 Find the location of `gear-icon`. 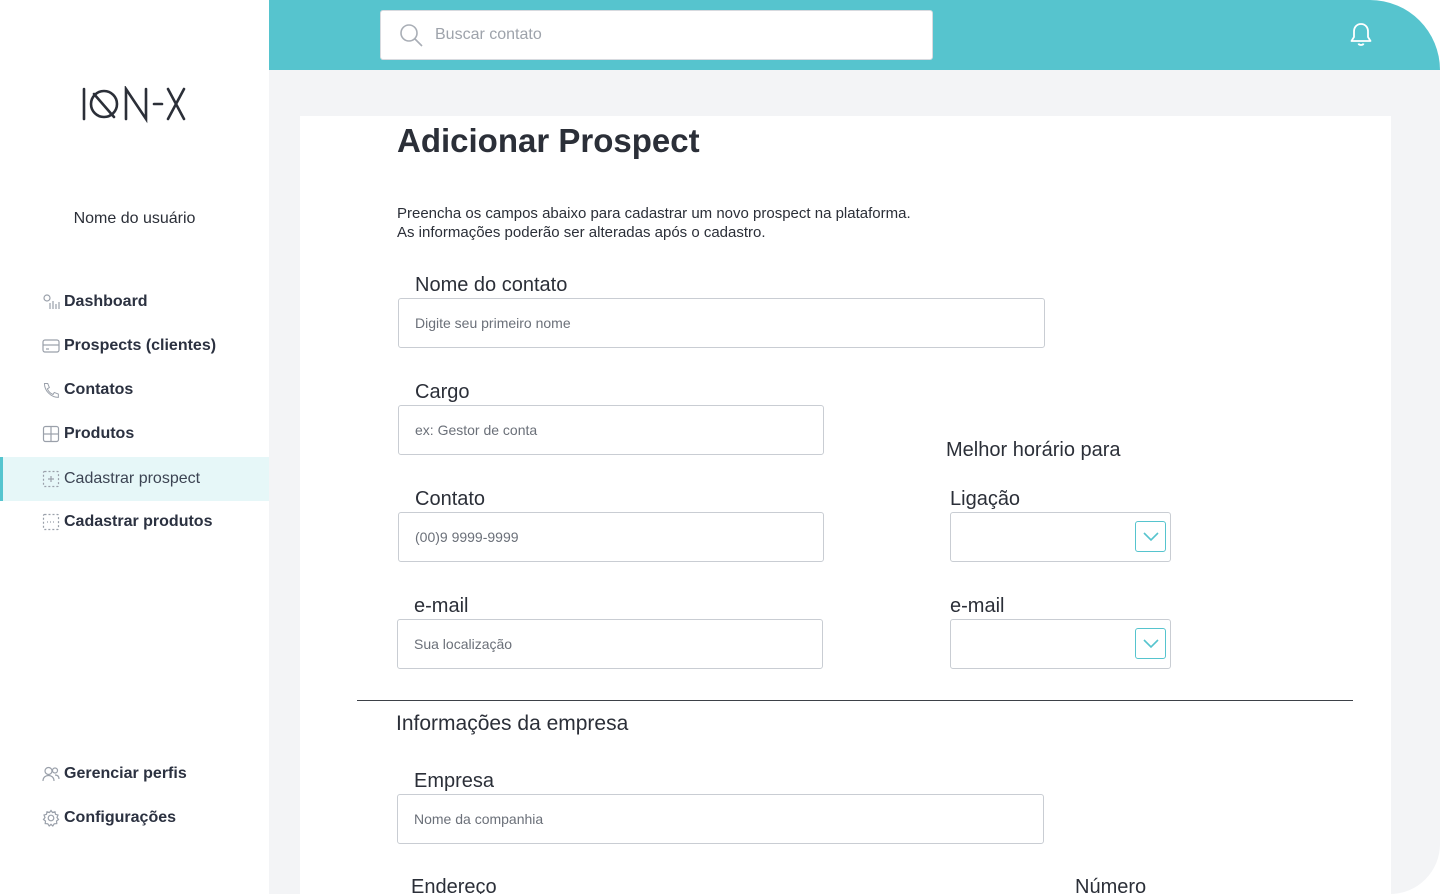

gear-icon is located at coordinates (51, 818).